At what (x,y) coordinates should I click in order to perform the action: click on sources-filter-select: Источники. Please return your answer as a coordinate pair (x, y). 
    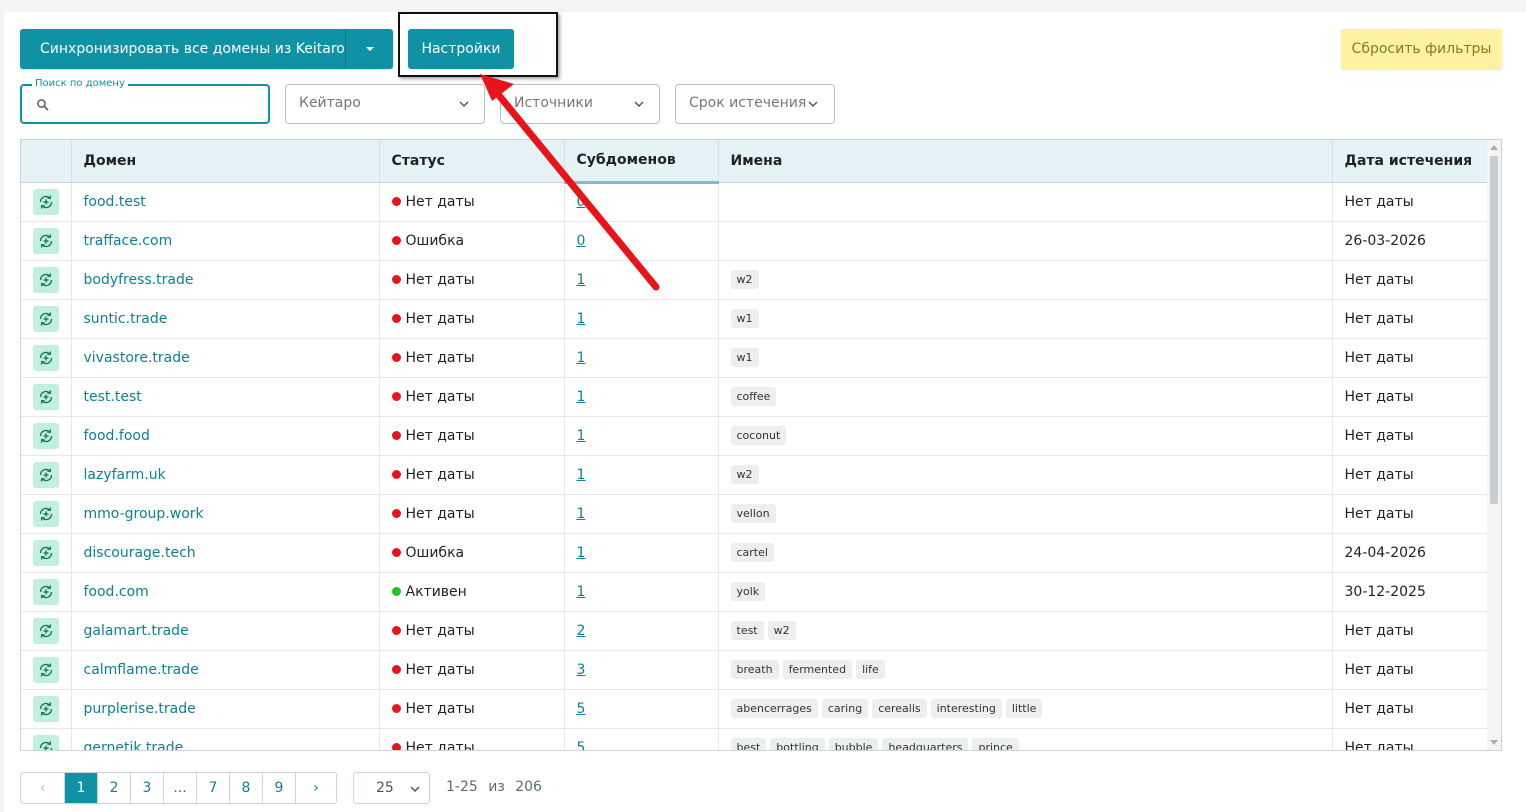
    Looking at the image, I should click on (580, 104).